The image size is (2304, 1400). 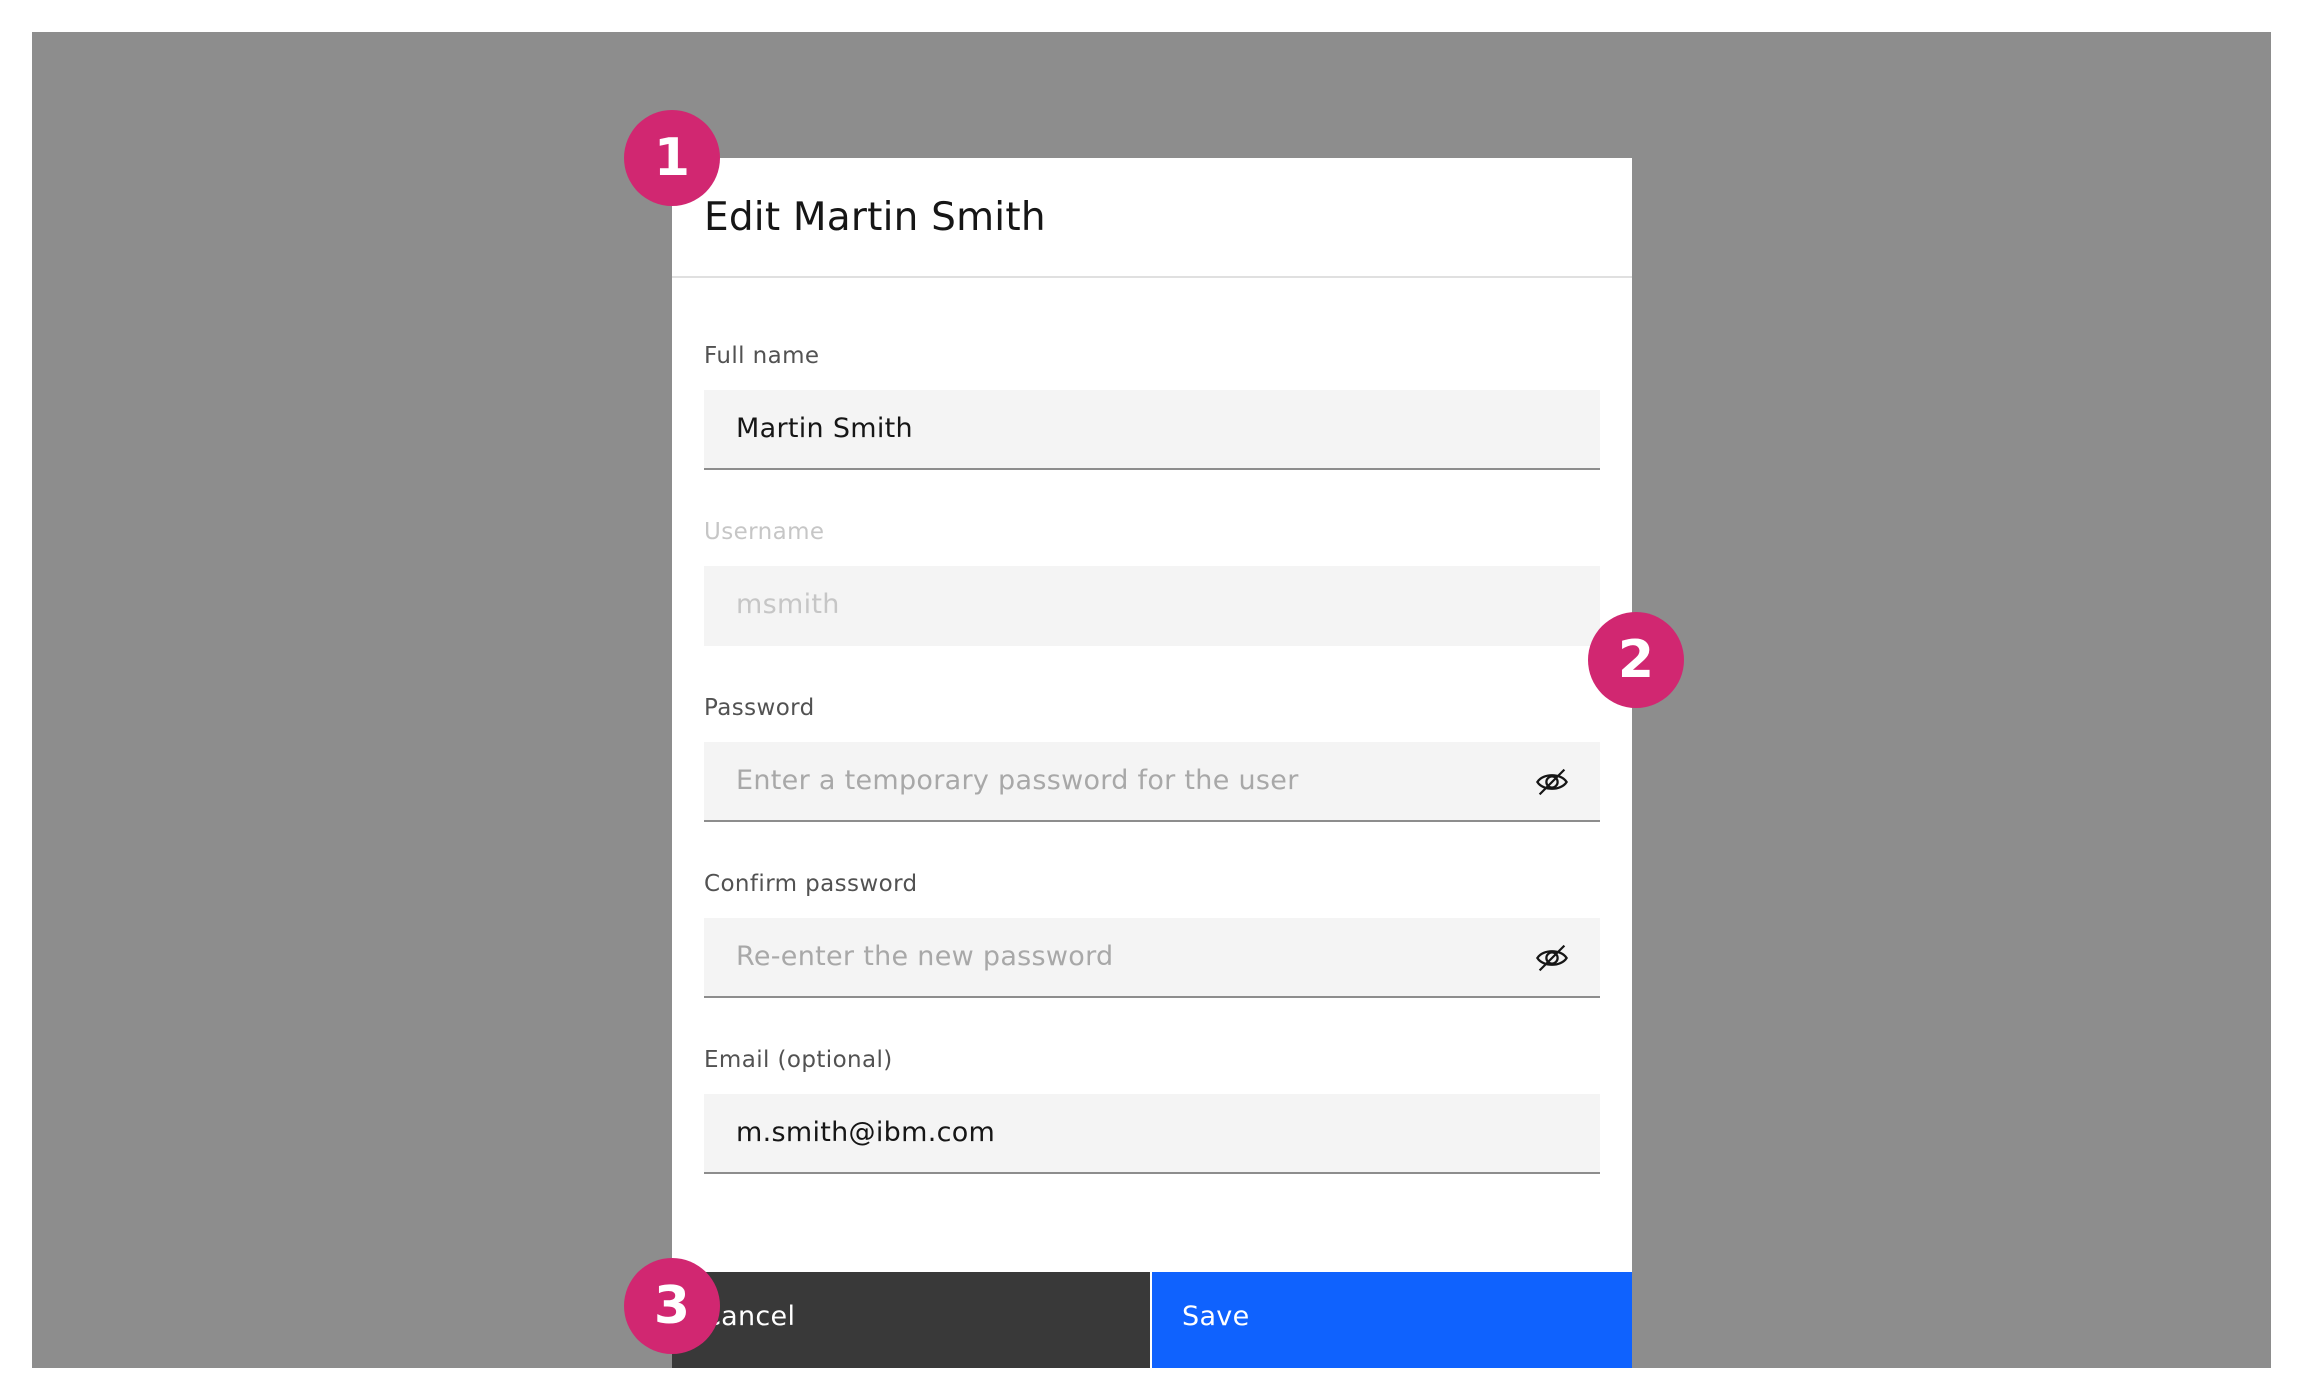 What do you see at coordinates (672, 1306) in the screenshot?
I see `annotation-badge-3: 3` at bounding box center [672, 1306].